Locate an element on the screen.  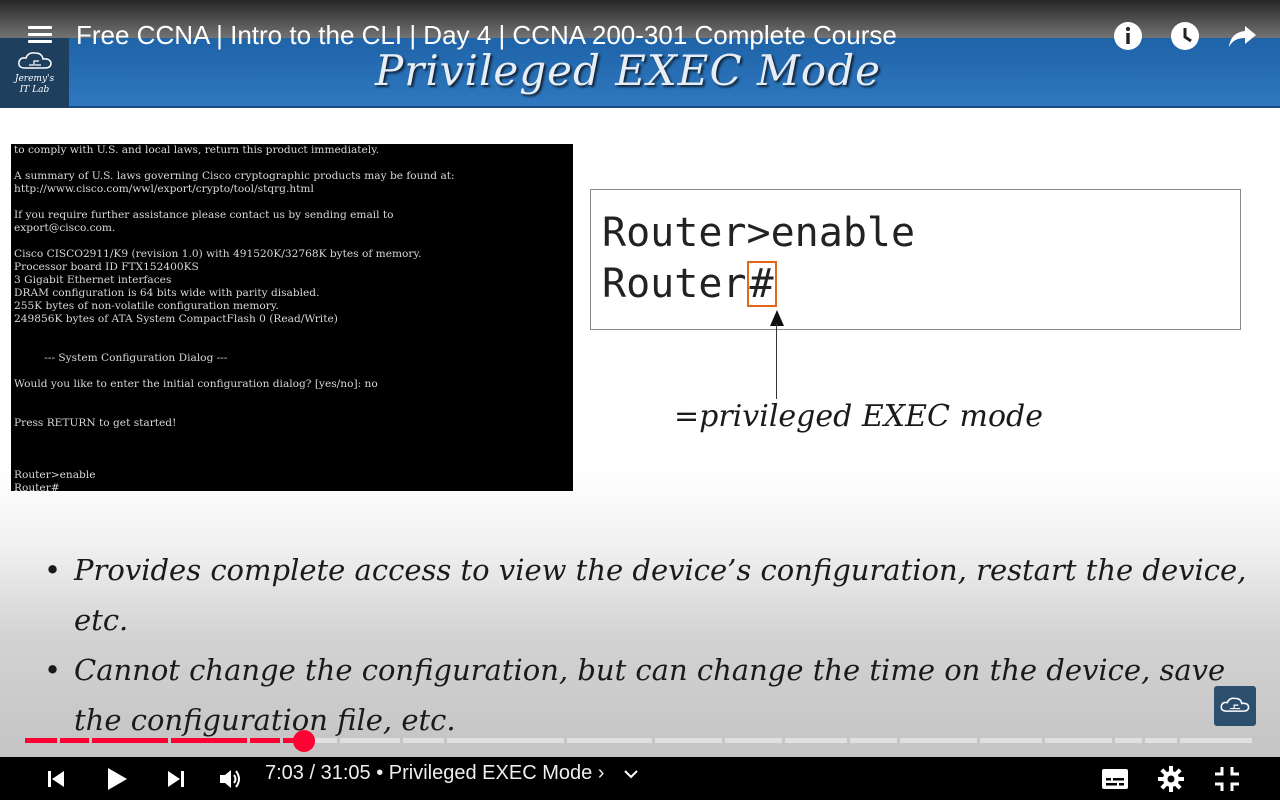
progress-bar is located at coordinates (640, 740).